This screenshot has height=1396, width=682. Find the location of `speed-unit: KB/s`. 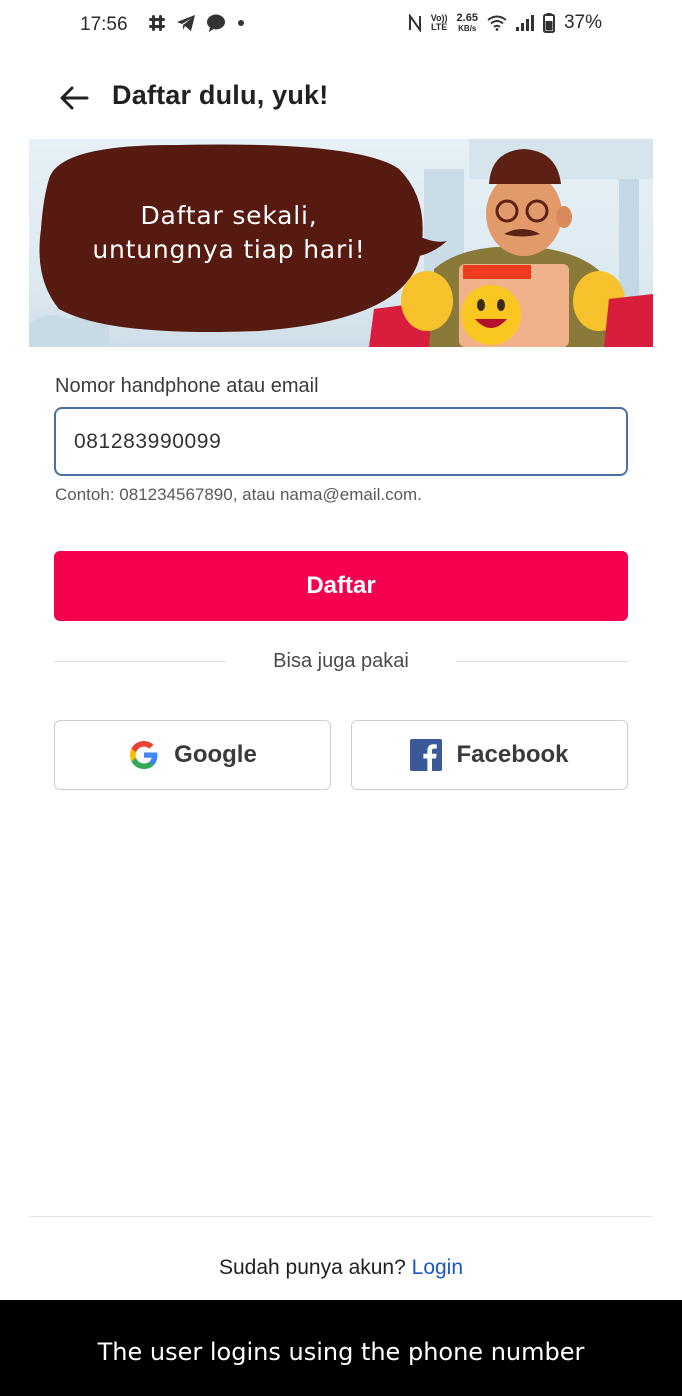

speed-unit: KB/s is located at coordinates (467, 28).